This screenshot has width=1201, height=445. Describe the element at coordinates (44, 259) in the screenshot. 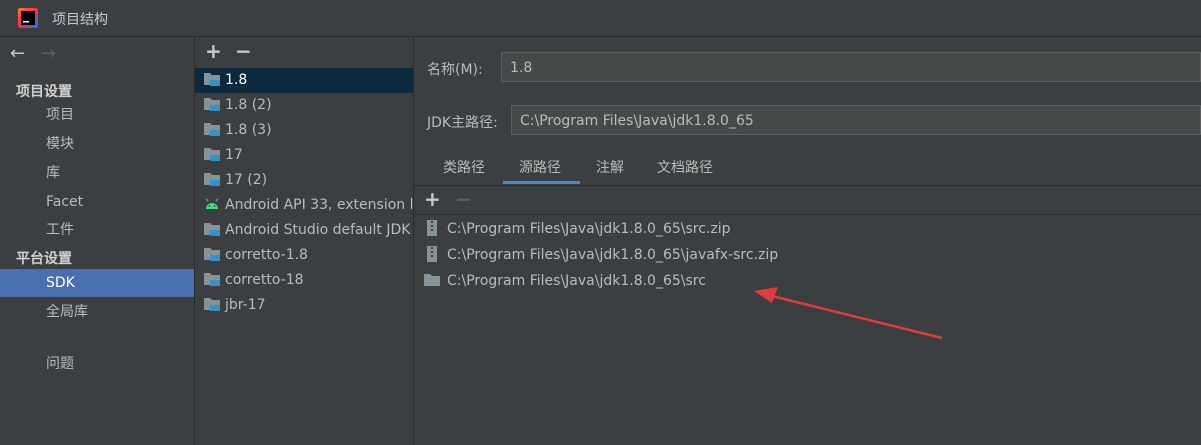

I see `platform-settings-header: 平台设置` at that location.